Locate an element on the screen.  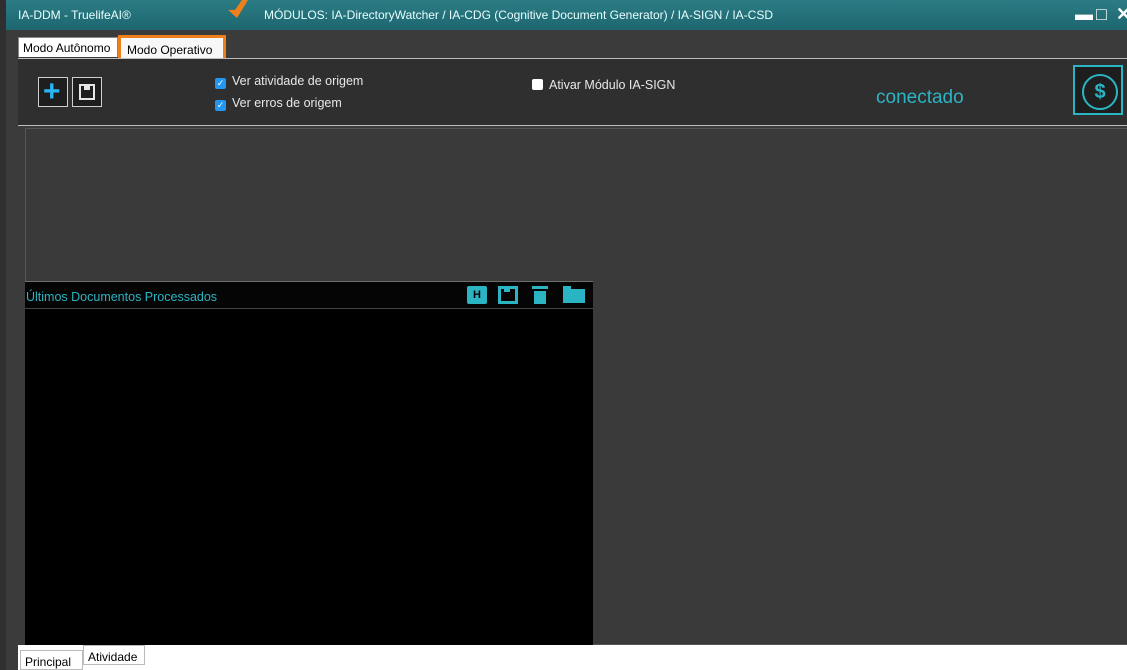
tab-atividade: Atividade is located at coordinates (114, 655).